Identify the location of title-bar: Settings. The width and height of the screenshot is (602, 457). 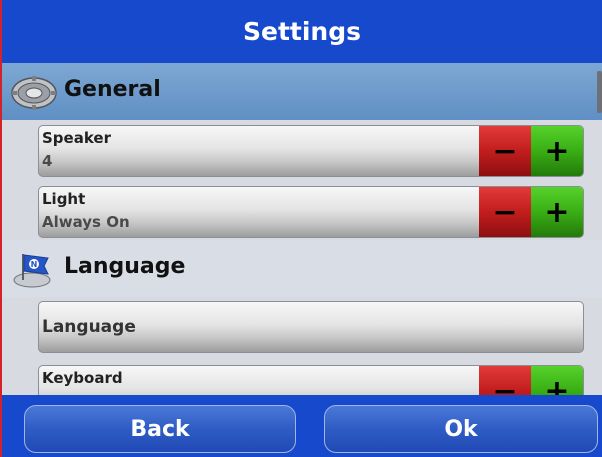
(302, 31).